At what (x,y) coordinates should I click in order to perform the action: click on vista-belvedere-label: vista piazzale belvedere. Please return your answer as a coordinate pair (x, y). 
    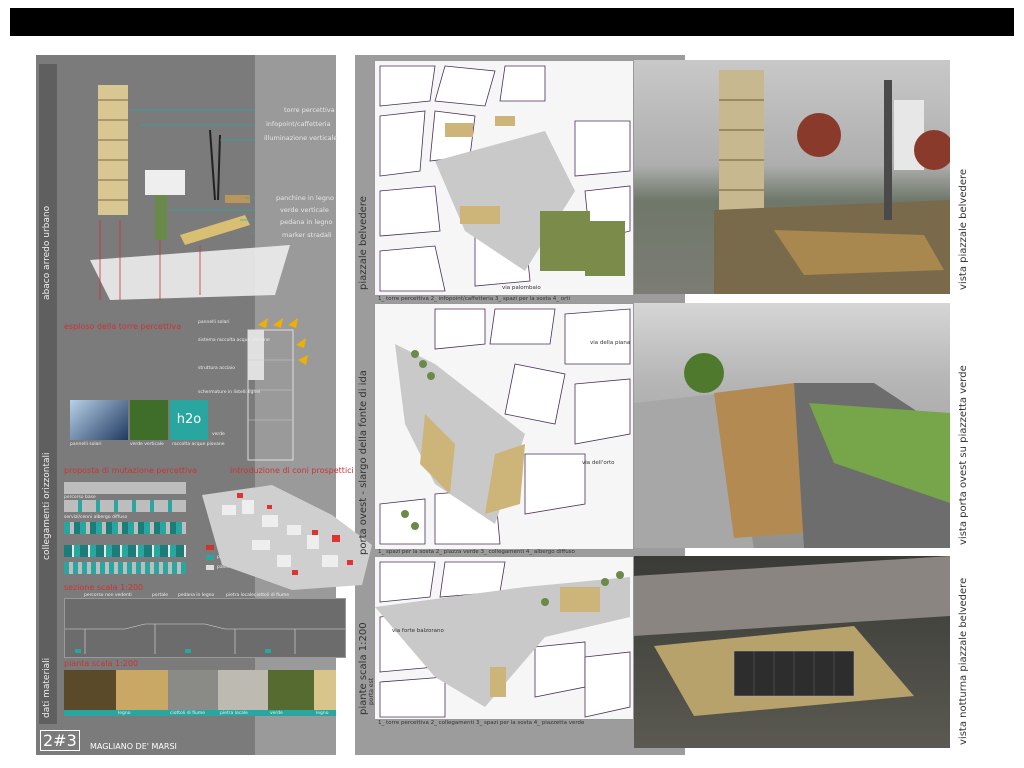
    Looking at the image, I should click on (963, 229).